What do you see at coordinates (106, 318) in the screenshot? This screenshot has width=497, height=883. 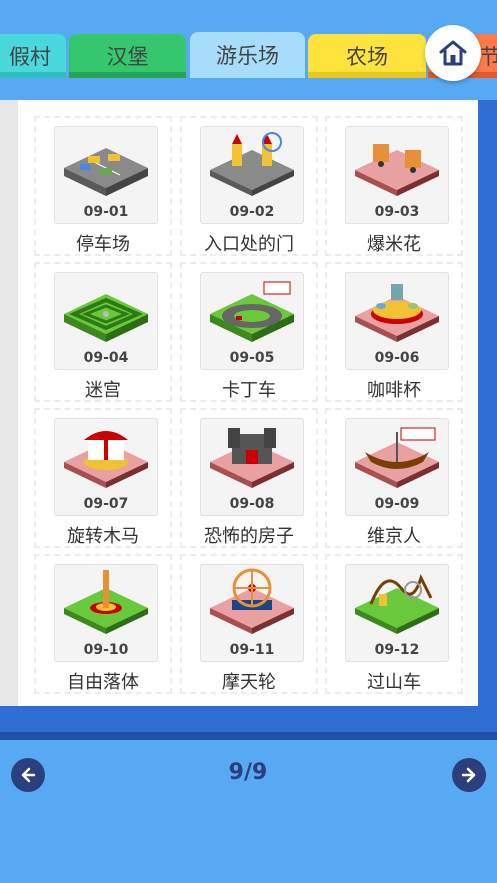 I see `maze-icon` at bounding box center [106, 318].